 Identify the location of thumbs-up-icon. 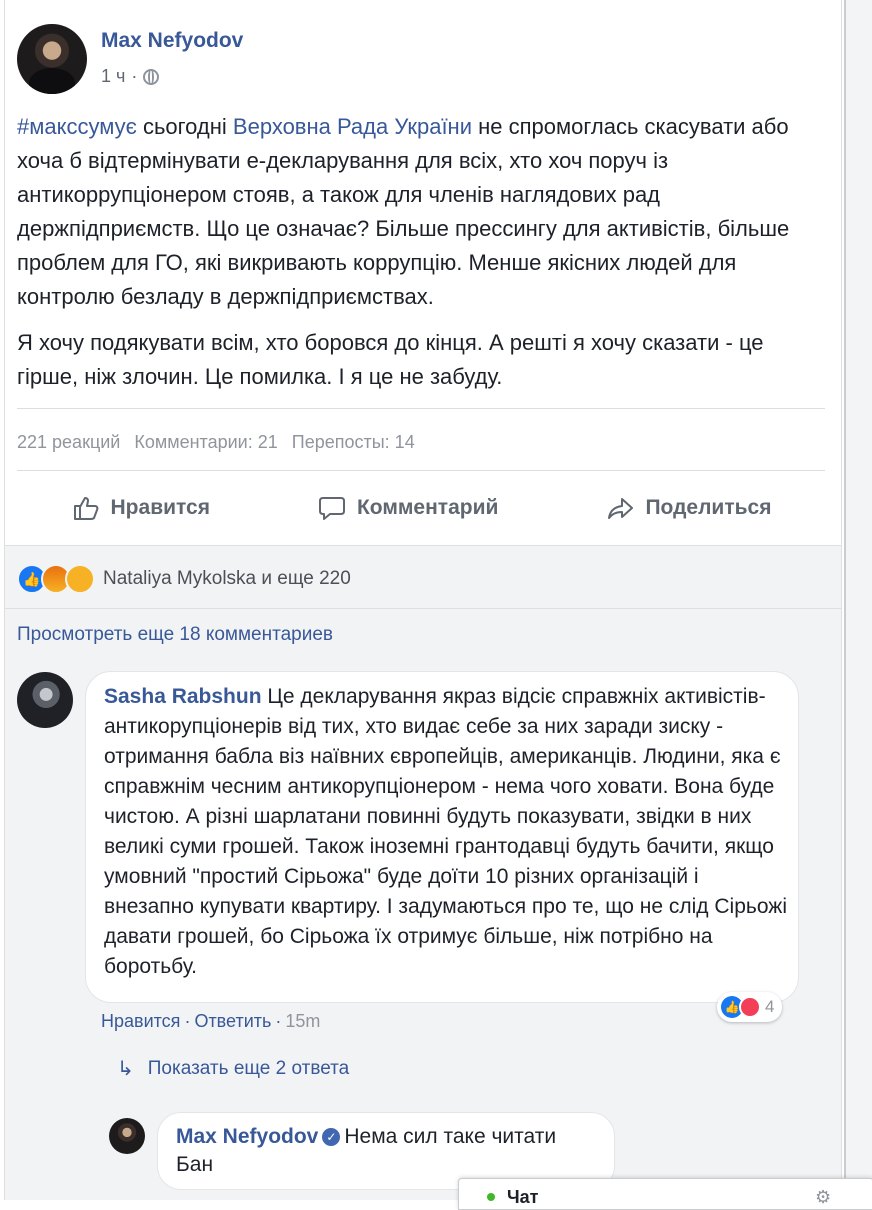
(85, 508).